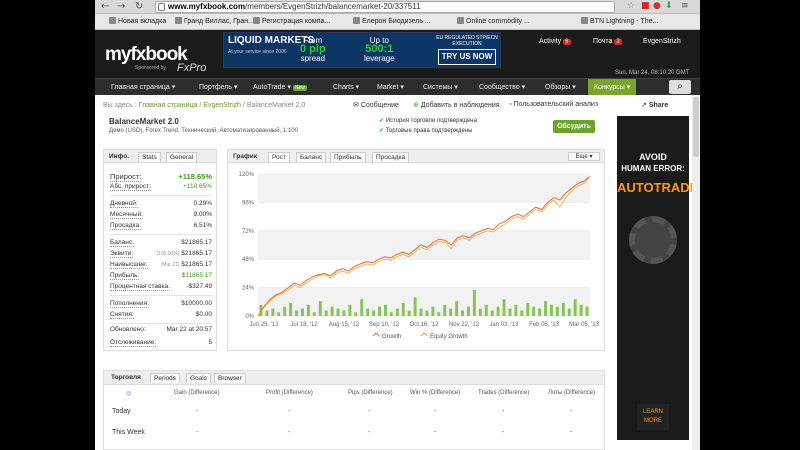  Describe the element at coordinates (502, 87) in the screenshot. I see `menu-community: Сообщество ▾` at that location.